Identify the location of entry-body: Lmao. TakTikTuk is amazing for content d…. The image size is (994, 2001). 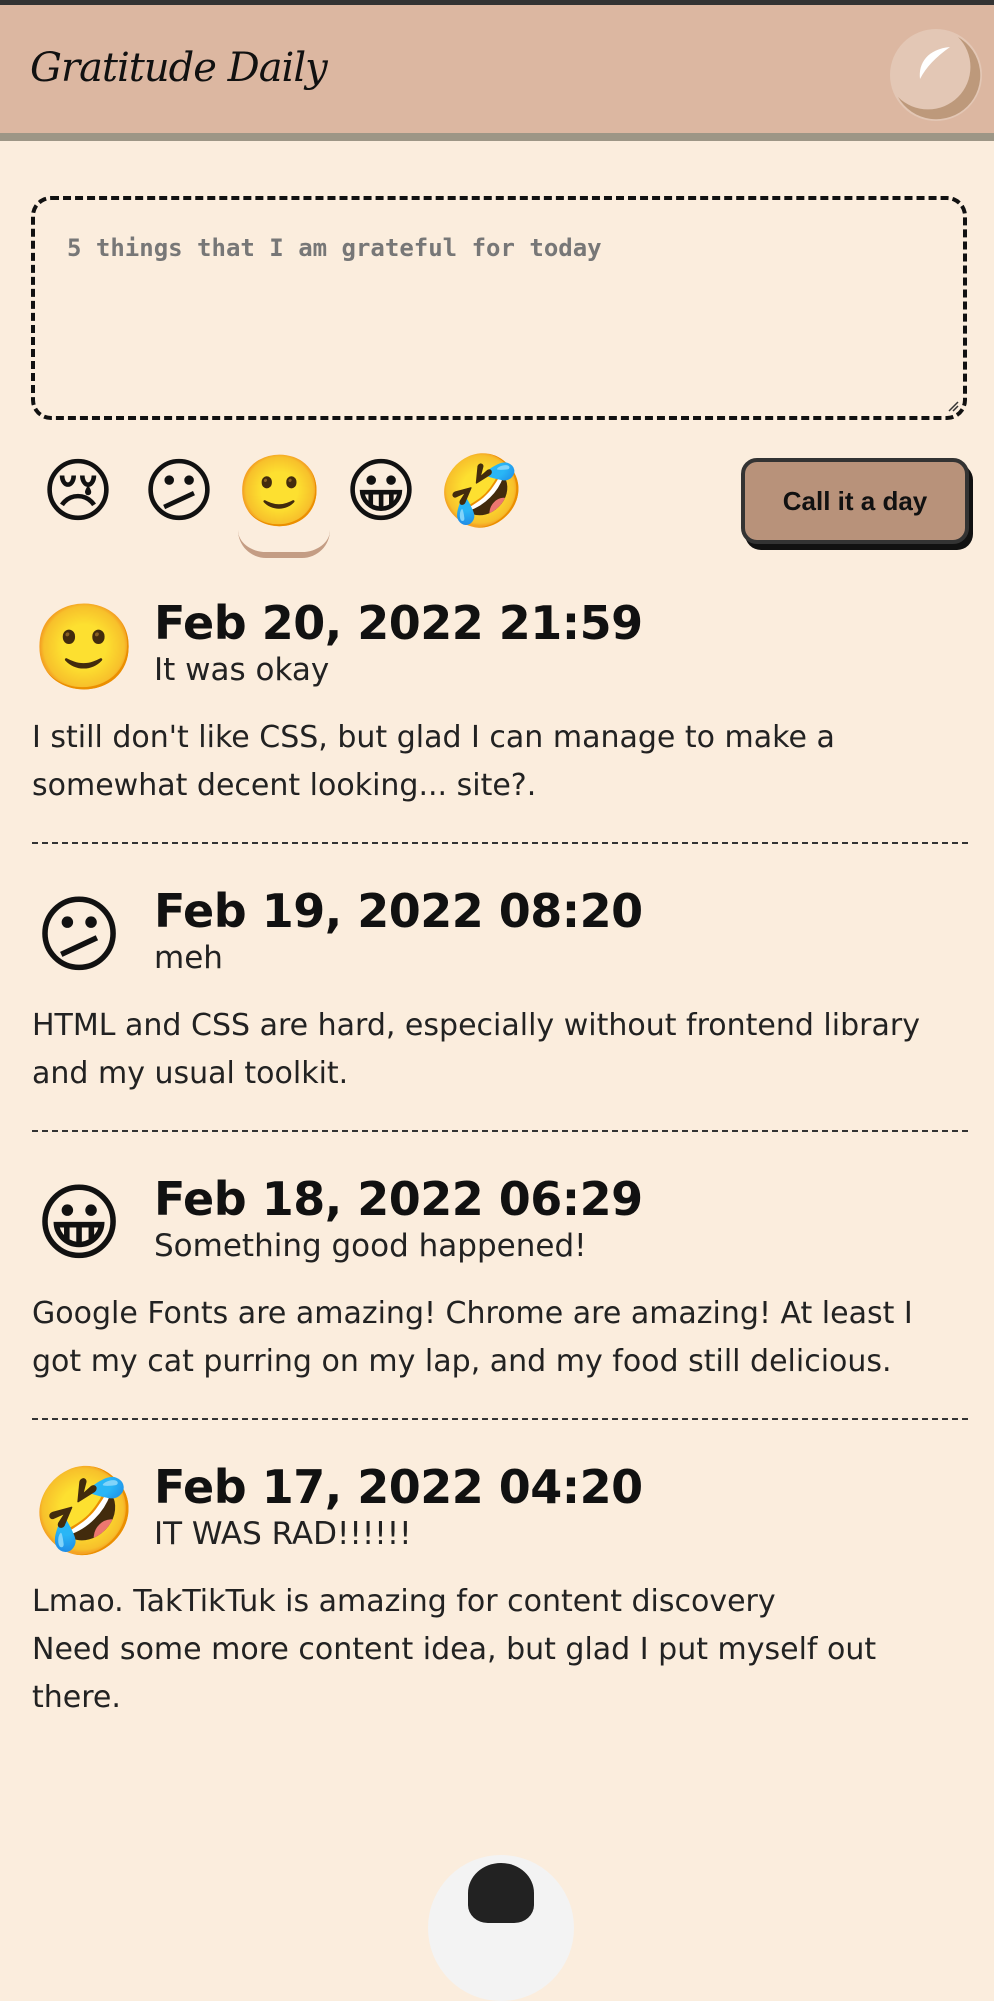
(454, 1649).